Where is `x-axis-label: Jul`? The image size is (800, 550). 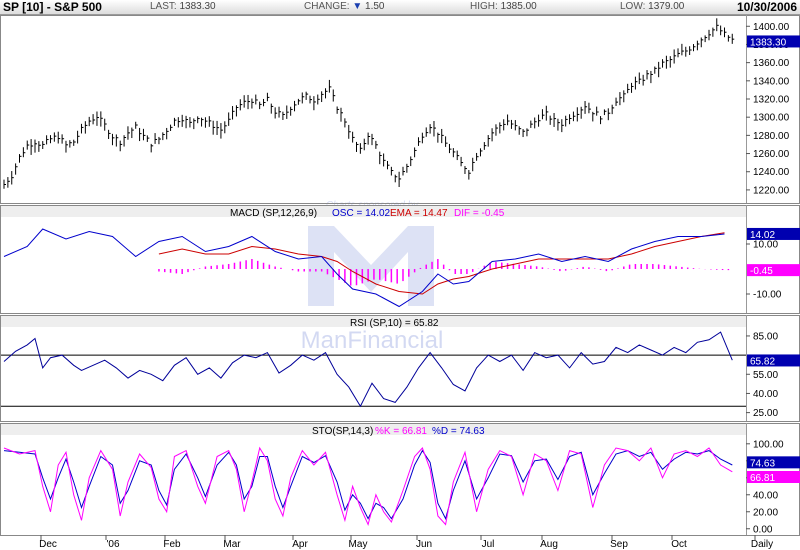 x-axis-label: Jul is located at coordinates (488, 544).